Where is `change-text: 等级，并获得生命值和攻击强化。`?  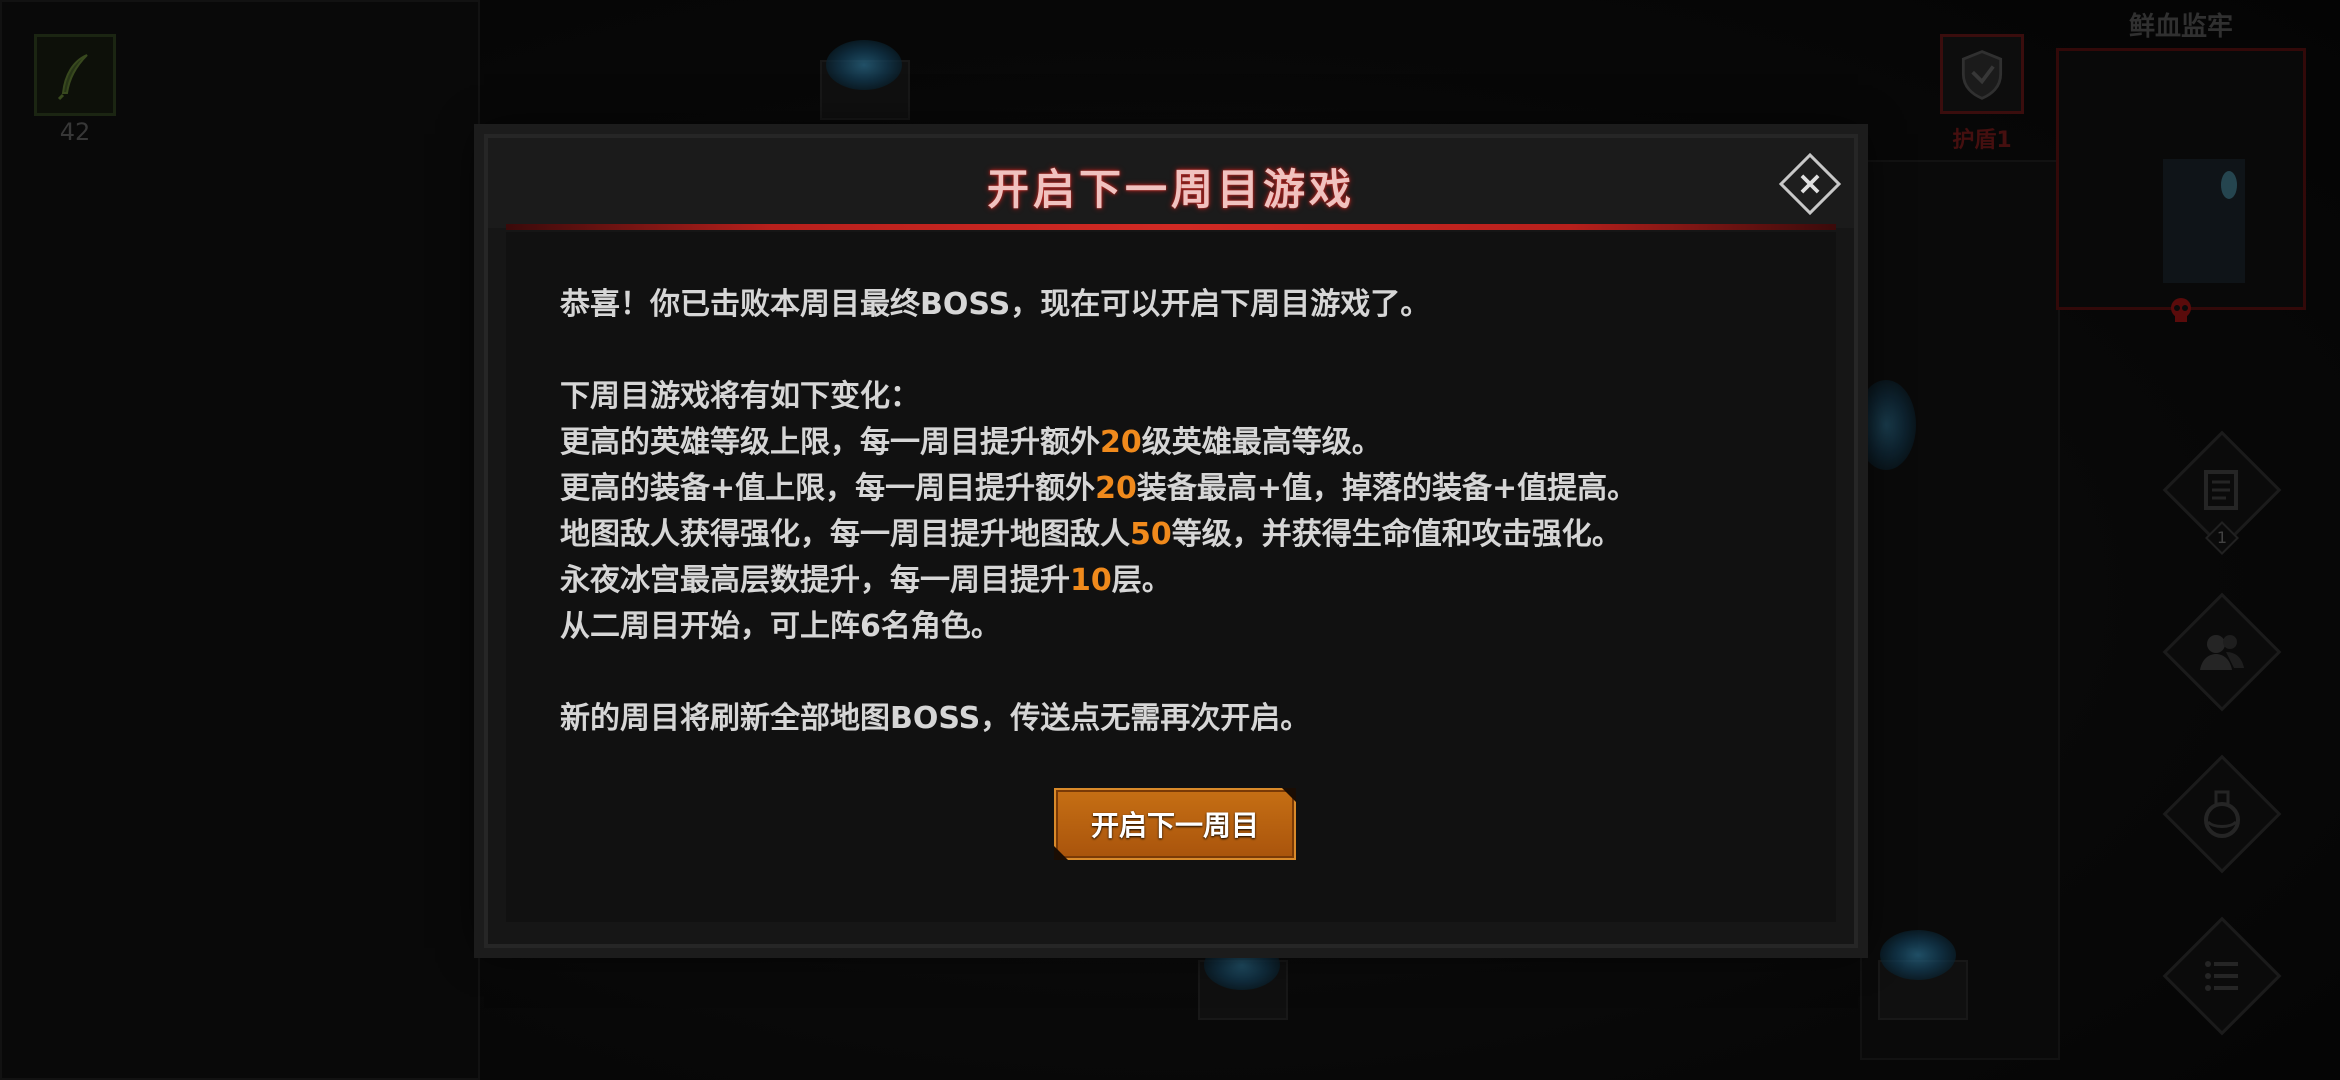 change-text: 等级，并获得生命值和攻击强化。 is located at coordinates (1396, 534).